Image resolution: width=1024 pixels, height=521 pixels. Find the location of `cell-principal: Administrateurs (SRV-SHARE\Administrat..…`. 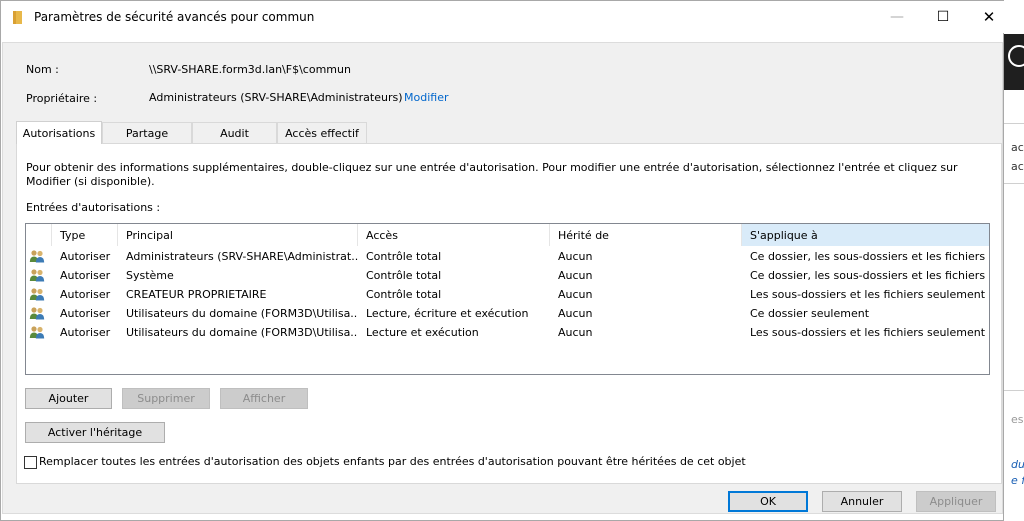

cell-principal: Administrateurs (SRV-SHARE\Administrat..… is located at coordinates (242, 256).